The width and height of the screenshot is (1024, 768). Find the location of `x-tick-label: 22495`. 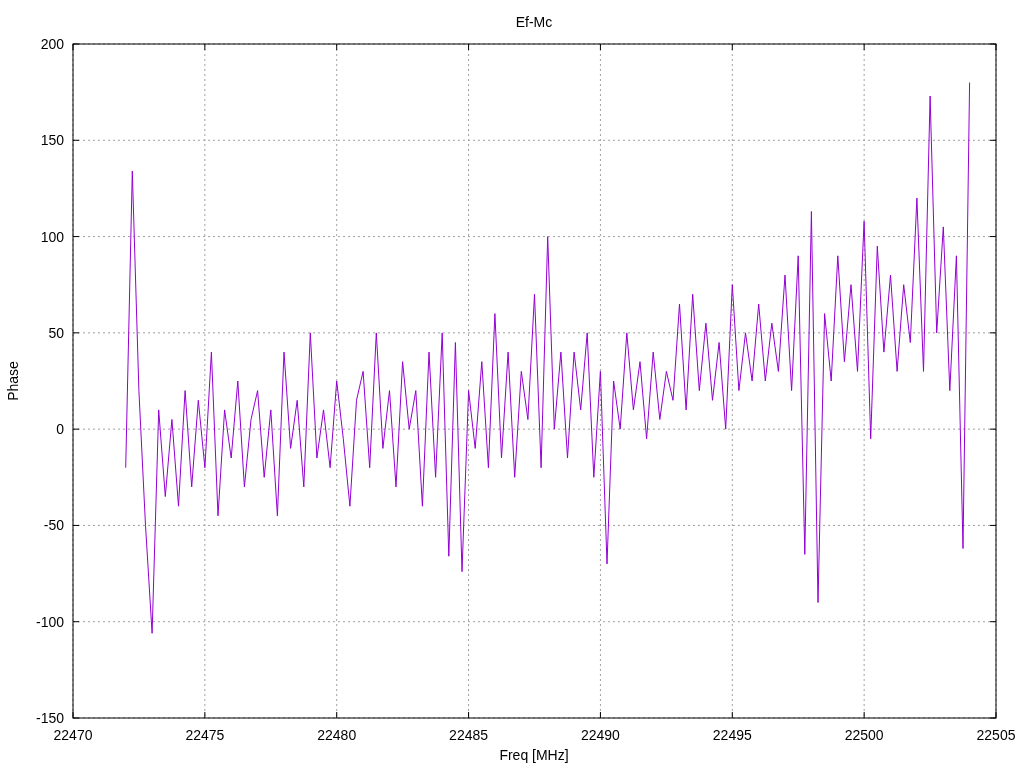

x-tick-label: 22495 is located at coordinates (732, 735).